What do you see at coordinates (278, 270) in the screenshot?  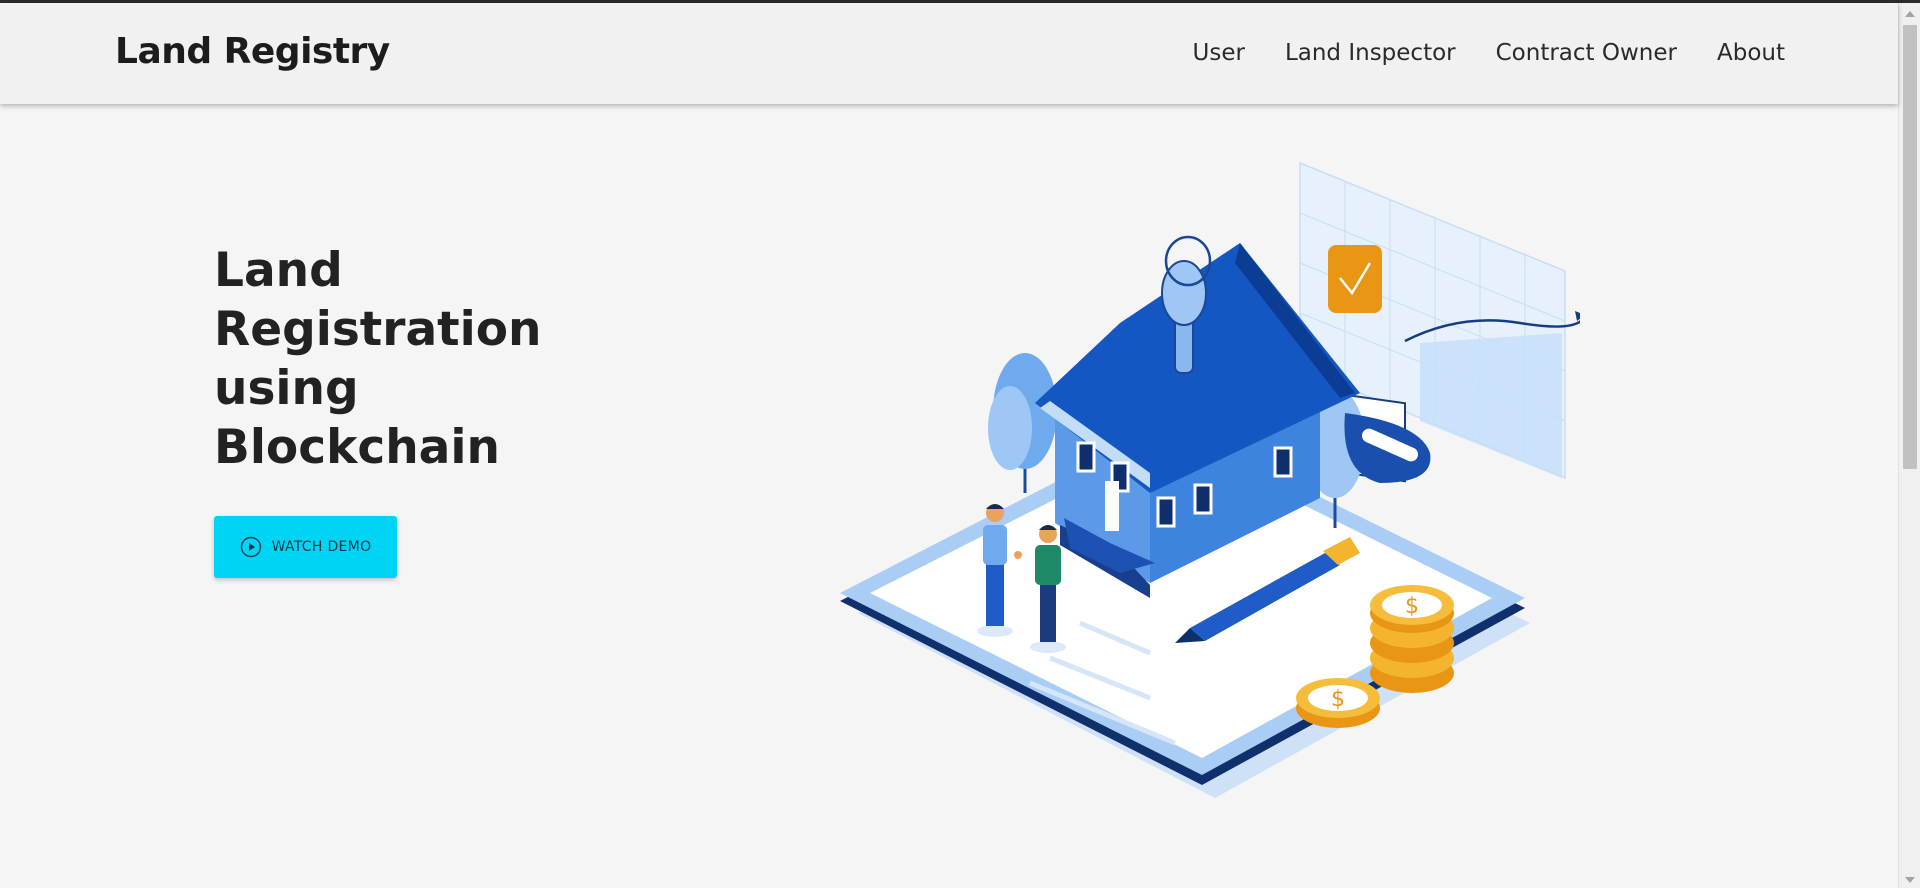 I see `hero-title-line: Land` at bounding box center [278, 270].